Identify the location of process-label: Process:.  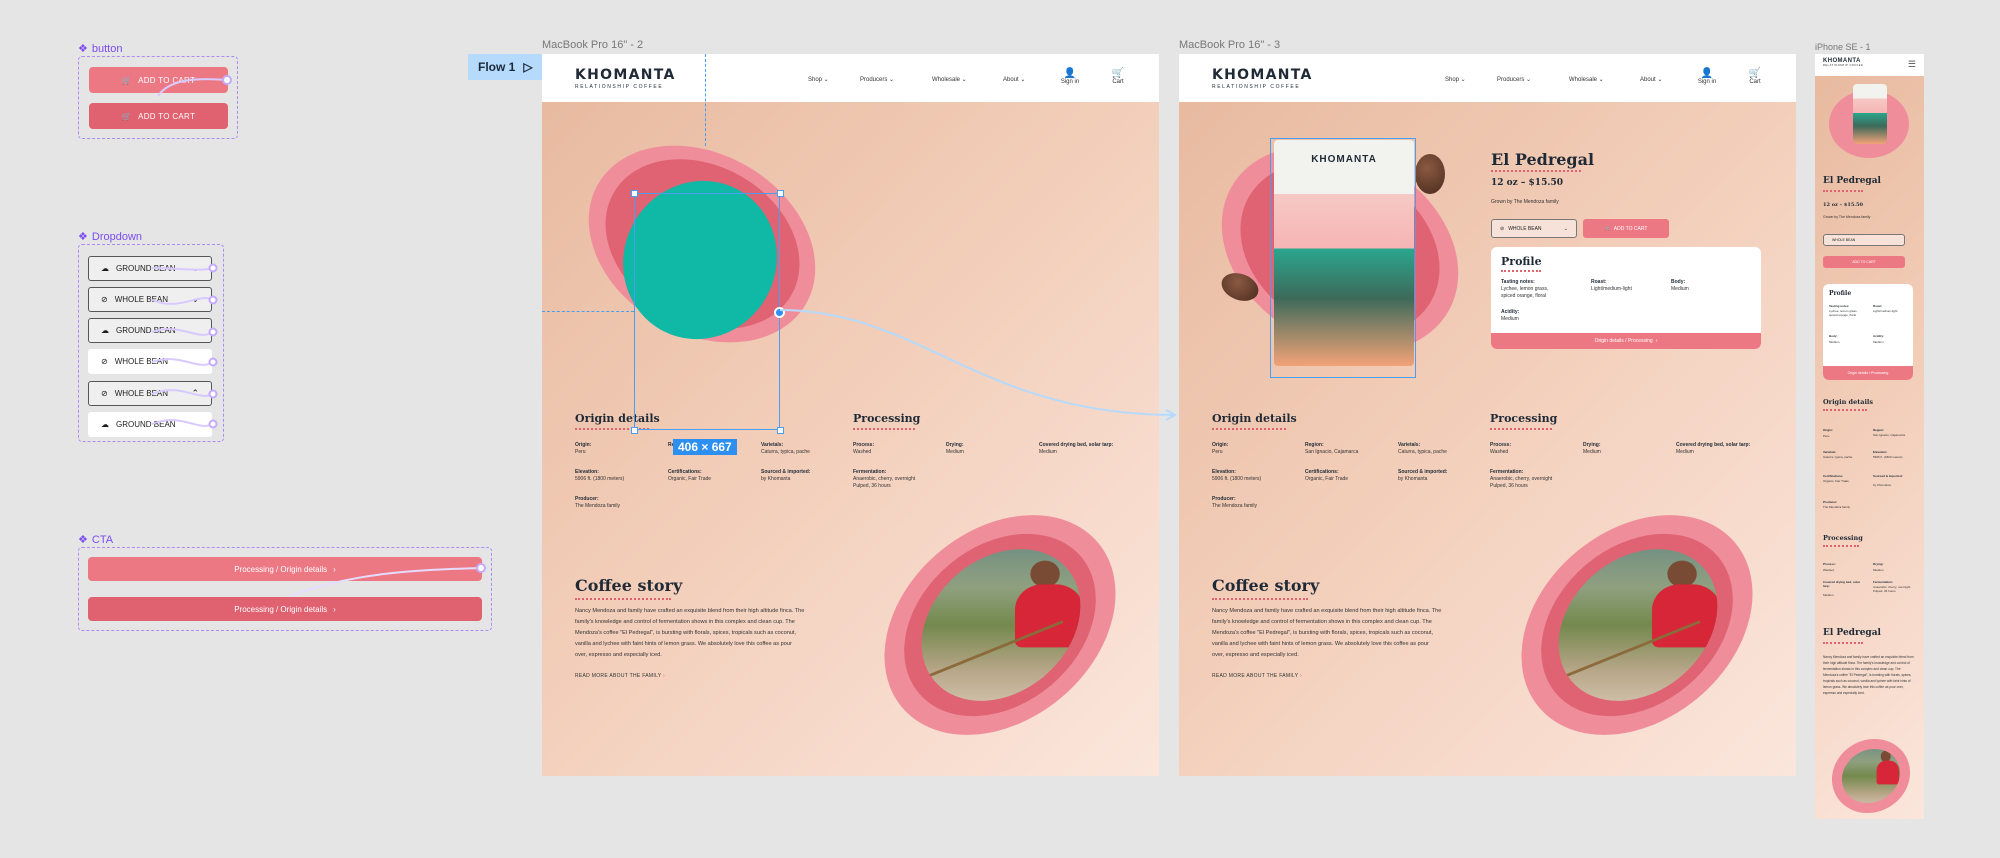
(1501, 445).